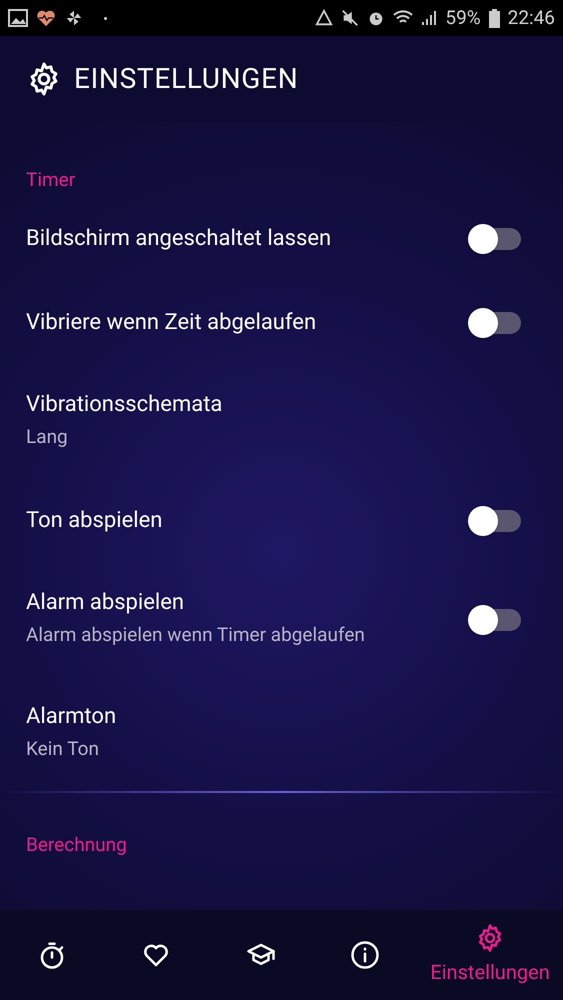 The image size is (563, 1000). What do you see at coordinates (46, 18) in the screenshot?
I see `heart-rate-icon` at bounding box center [46, 18].